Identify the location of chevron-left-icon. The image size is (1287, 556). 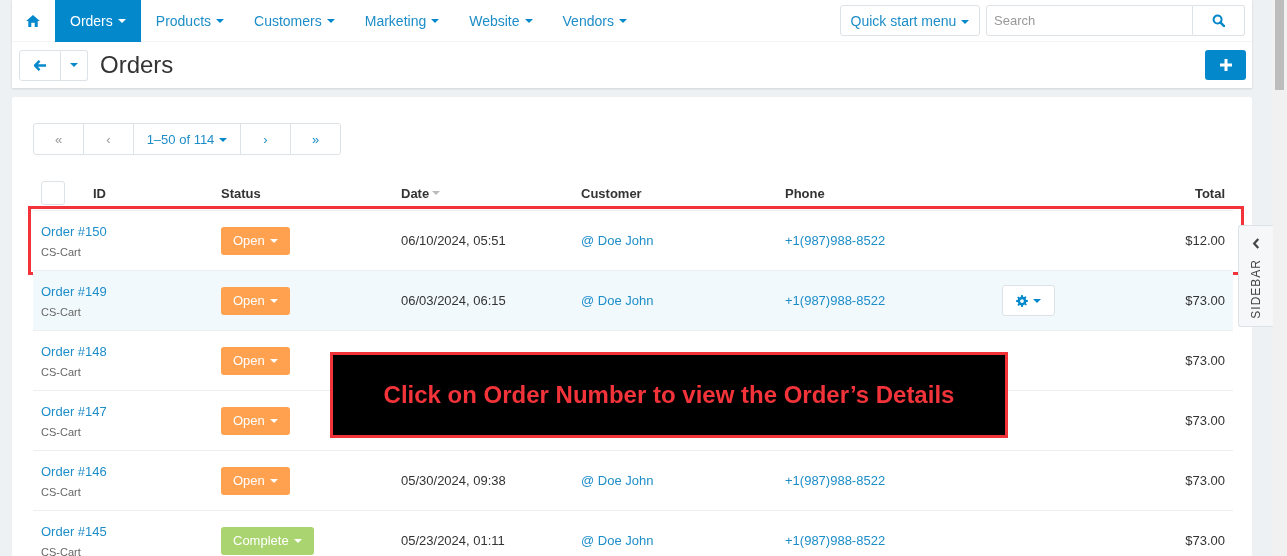
(1256, 243).